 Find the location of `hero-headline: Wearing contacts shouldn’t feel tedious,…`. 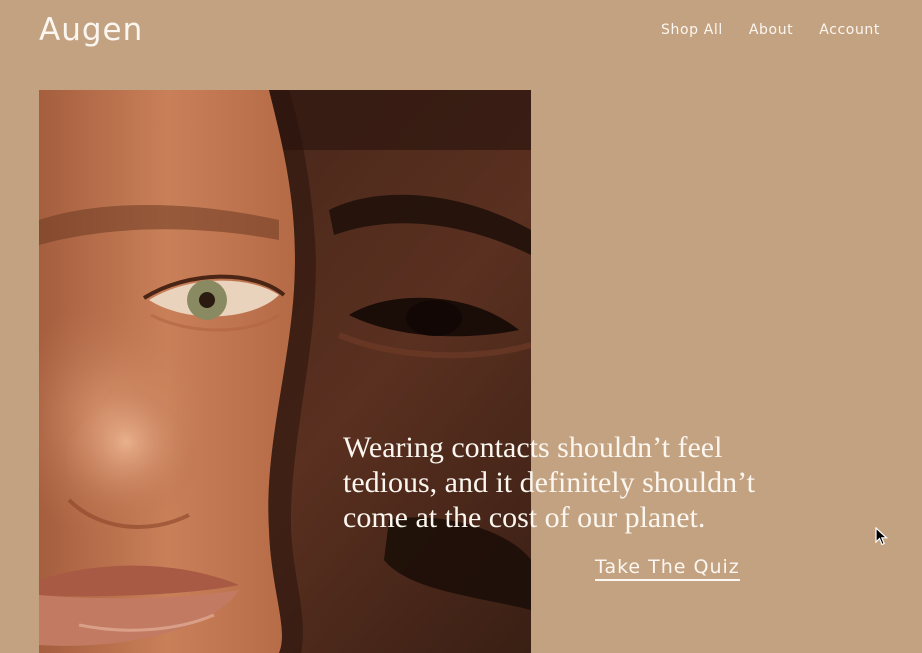

hero-headline: Wearing contacts shouldn’t feel tedious,… is located at coordinates (549, 482).